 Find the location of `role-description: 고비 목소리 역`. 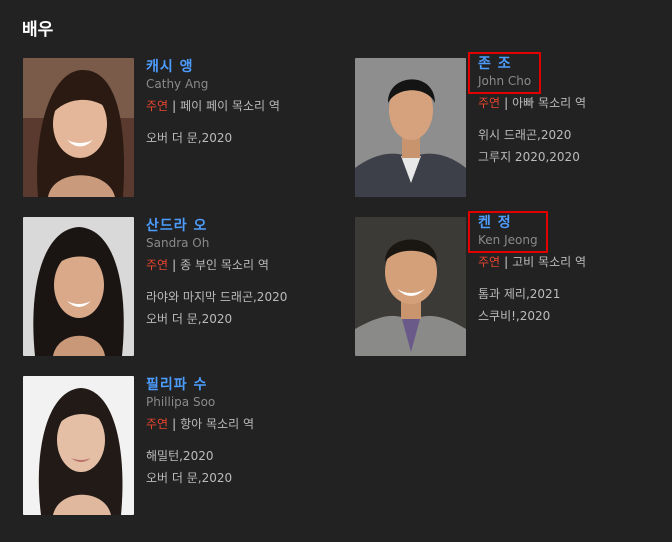

role-description: 고비 목소리 역 is located at coordinates (549, 262).